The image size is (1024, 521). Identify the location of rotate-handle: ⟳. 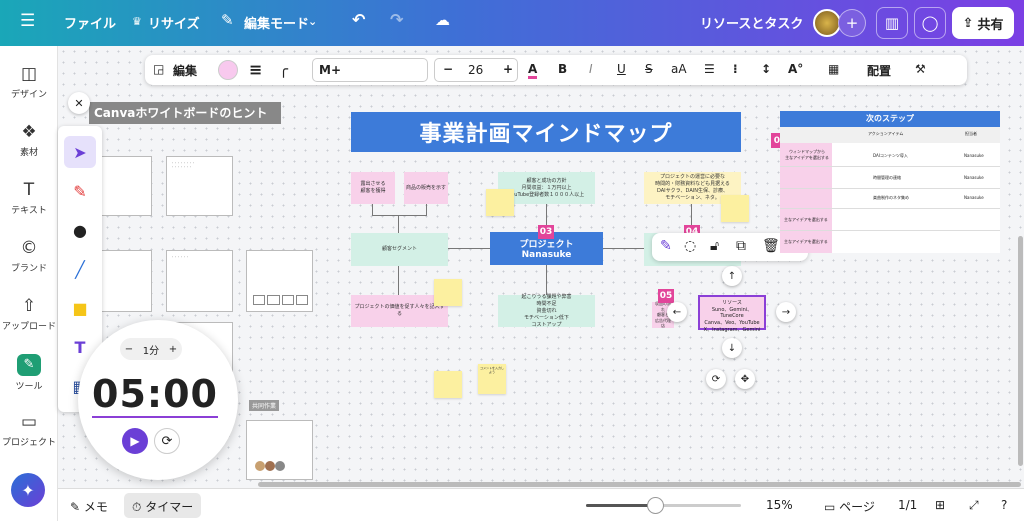
(716, 379).